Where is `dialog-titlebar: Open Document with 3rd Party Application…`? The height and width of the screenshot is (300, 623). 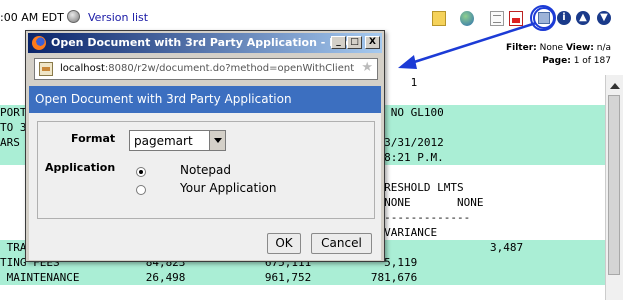 dialog-titlebar: Open Document with 3rd Party Application… is located at coordinates (205, 43).